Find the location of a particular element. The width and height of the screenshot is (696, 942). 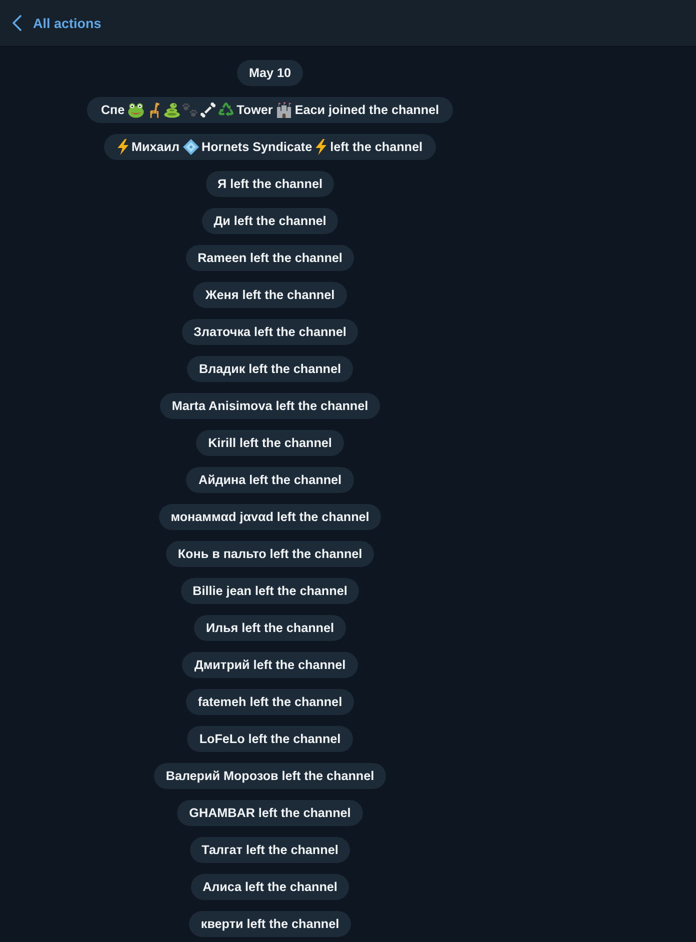

message-text: Hornets Syndicate is located at coordinates (257, 147).